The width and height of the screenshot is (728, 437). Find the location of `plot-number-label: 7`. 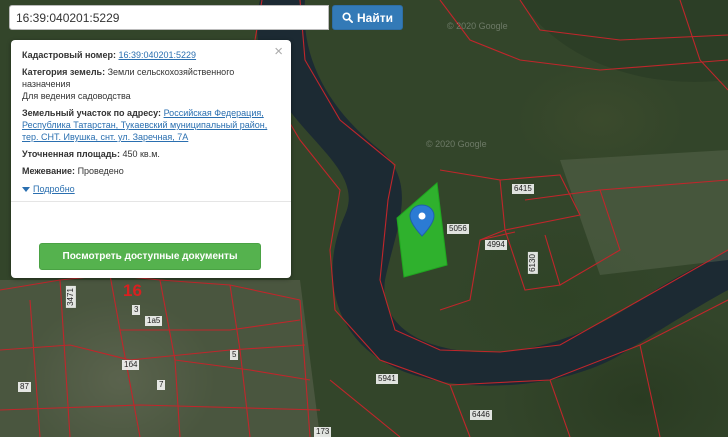

plot-number-label: 7 is located at coordinates (161, 385).